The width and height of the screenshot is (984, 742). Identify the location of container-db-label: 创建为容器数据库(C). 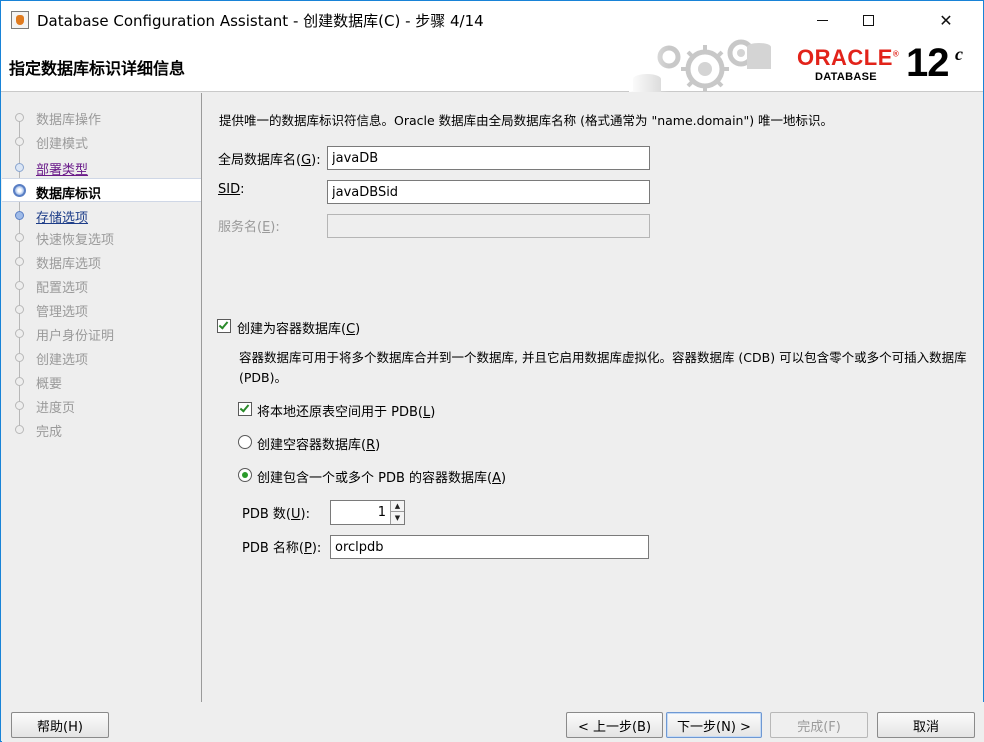
(298, 327).